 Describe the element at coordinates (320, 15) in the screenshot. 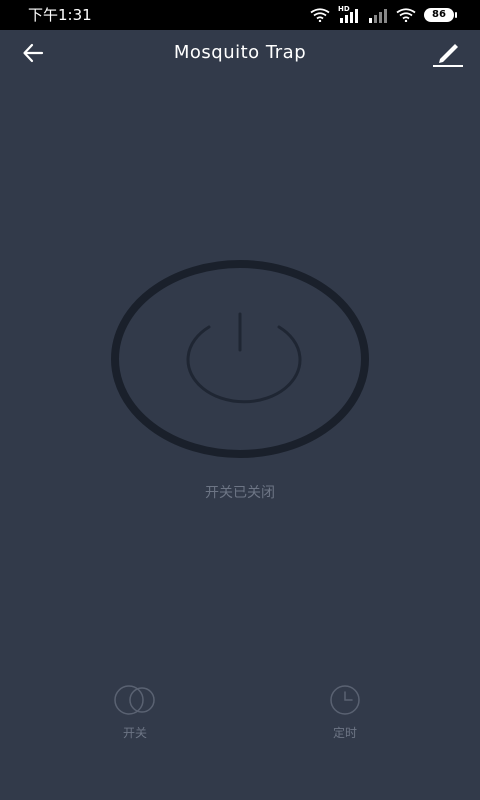

I see `wifi-icon` at that location.